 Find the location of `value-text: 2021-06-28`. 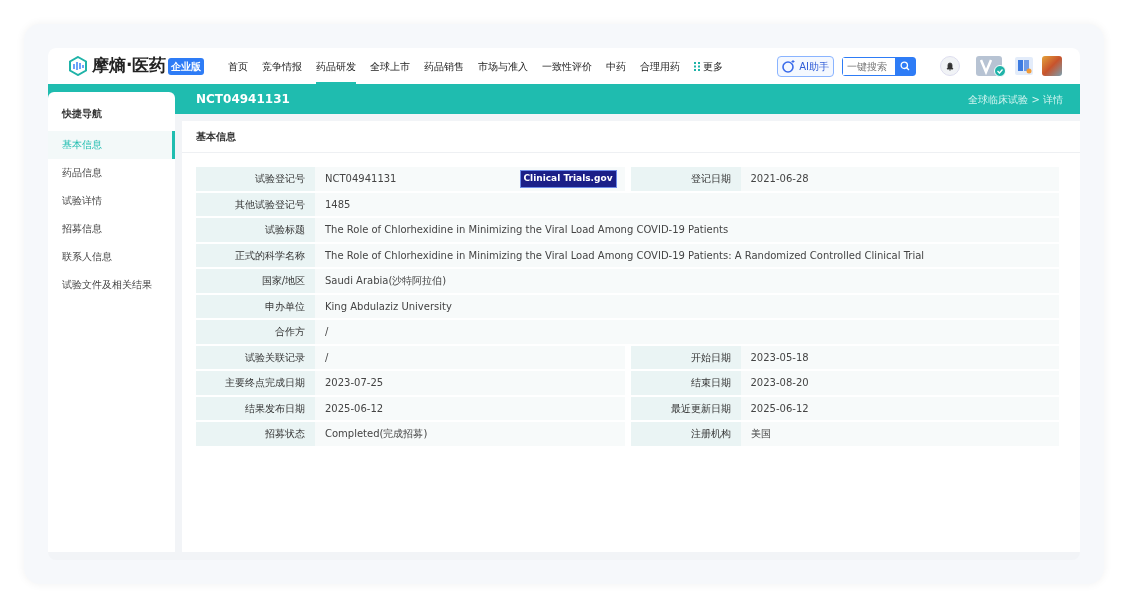

value-text: 2021-06-28 is located at coordinates (779, 179).